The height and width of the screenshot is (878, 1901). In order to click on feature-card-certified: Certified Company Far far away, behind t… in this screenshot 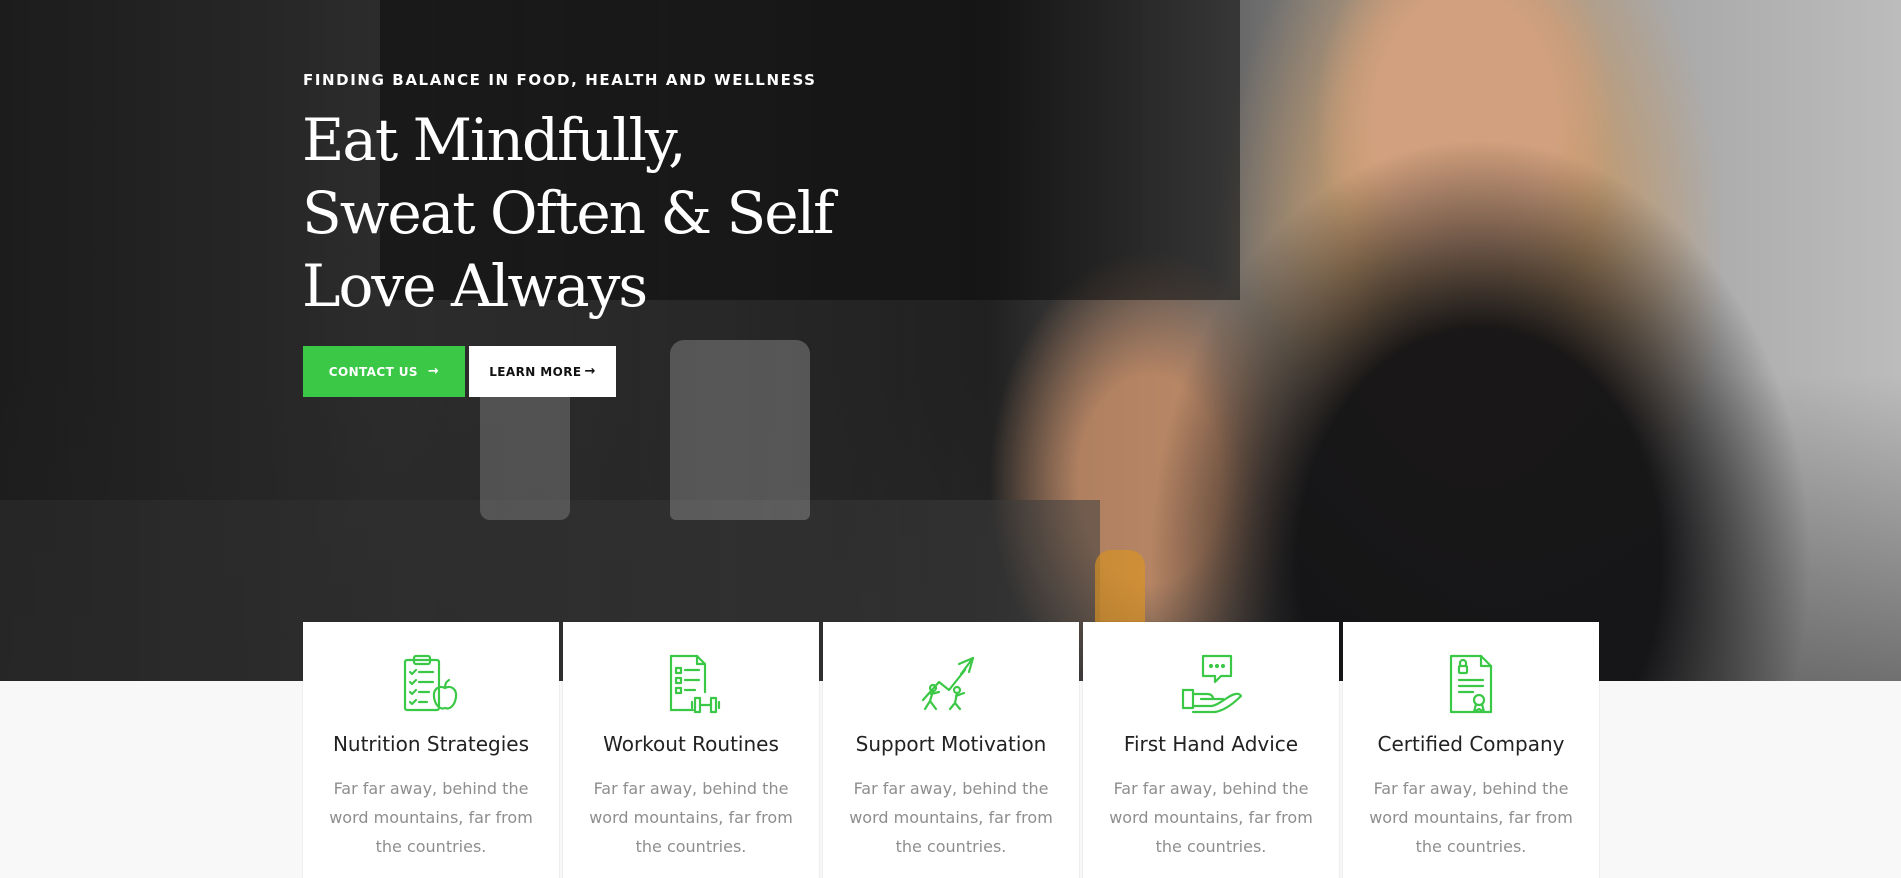, I will do `click(1471, 750)`.